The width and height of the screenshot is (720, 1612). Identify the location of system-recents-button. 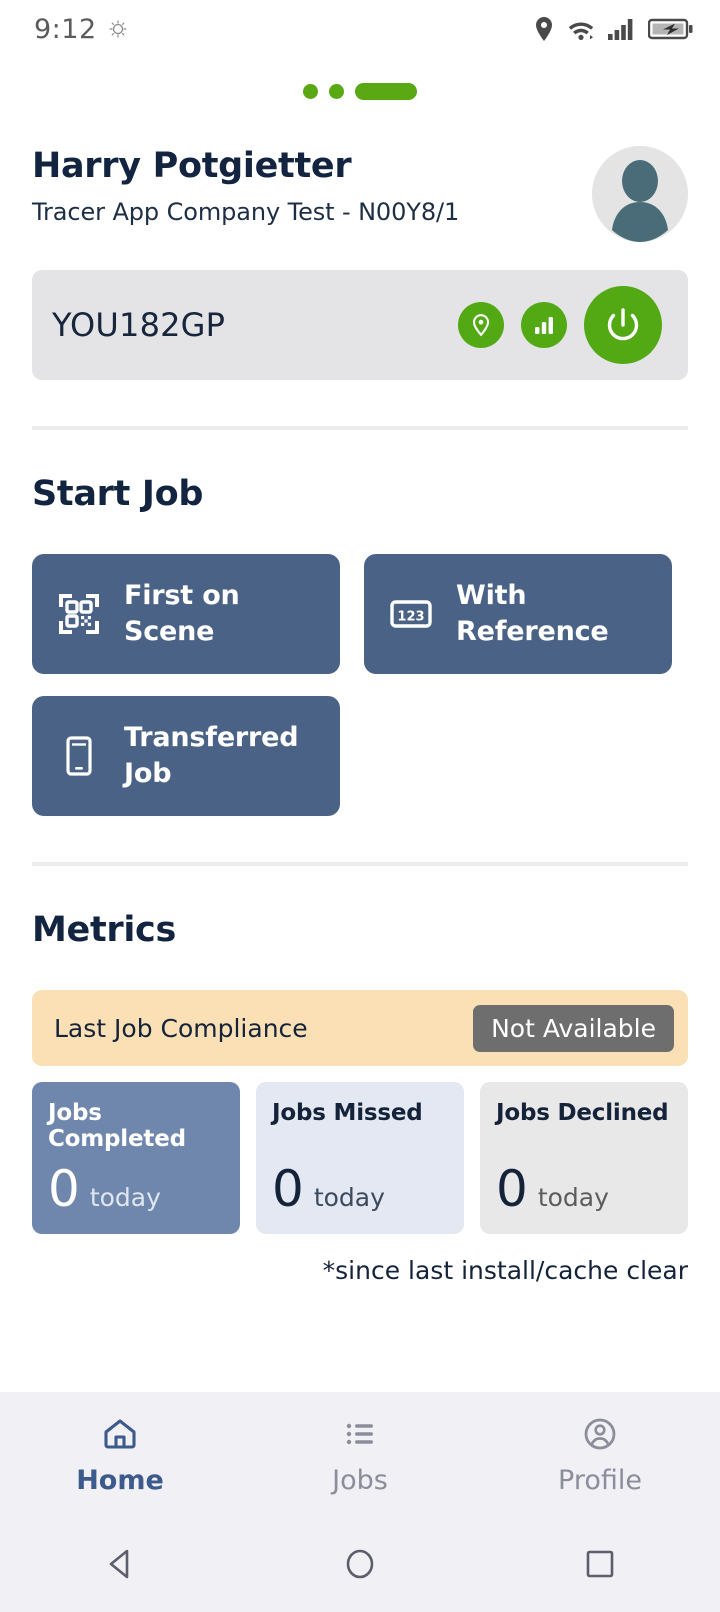
(600, 1564).